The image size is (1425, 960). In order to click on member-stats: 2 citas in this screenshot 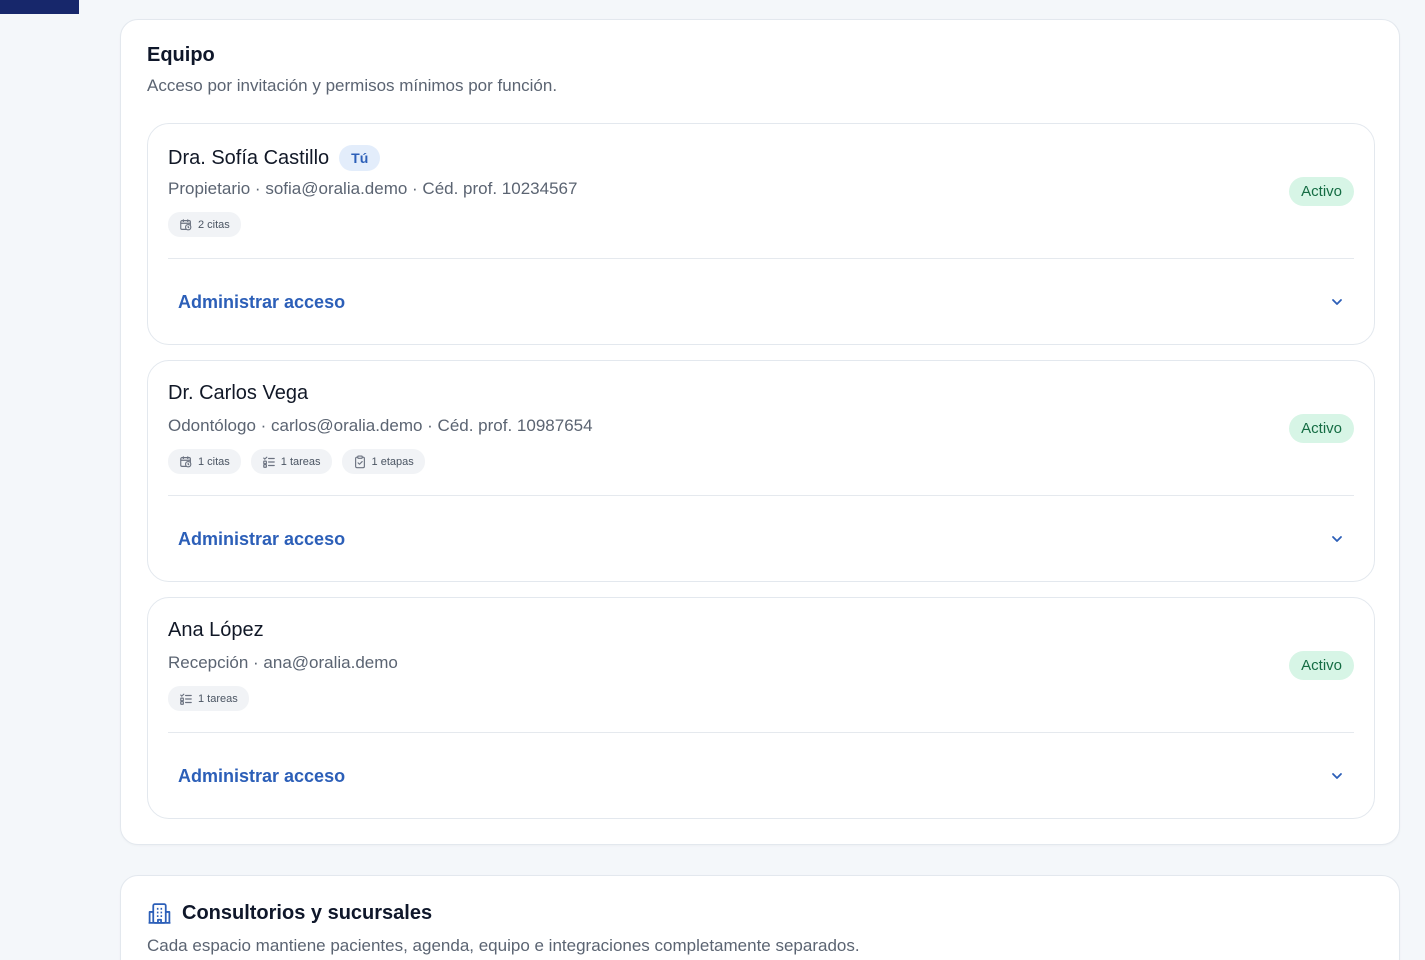, I will do `click(204, 224)`.